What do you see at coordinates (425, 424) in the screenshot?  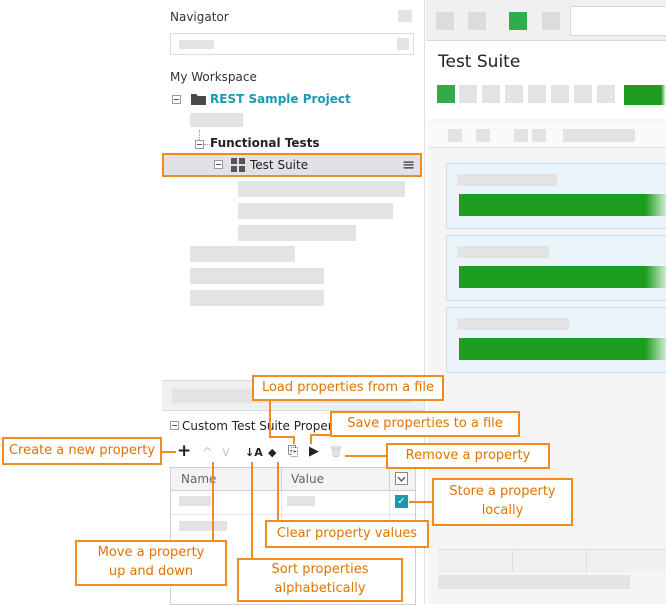 I see `callout-save-properties: Save properties to a file` at bounding box center [425, 424].